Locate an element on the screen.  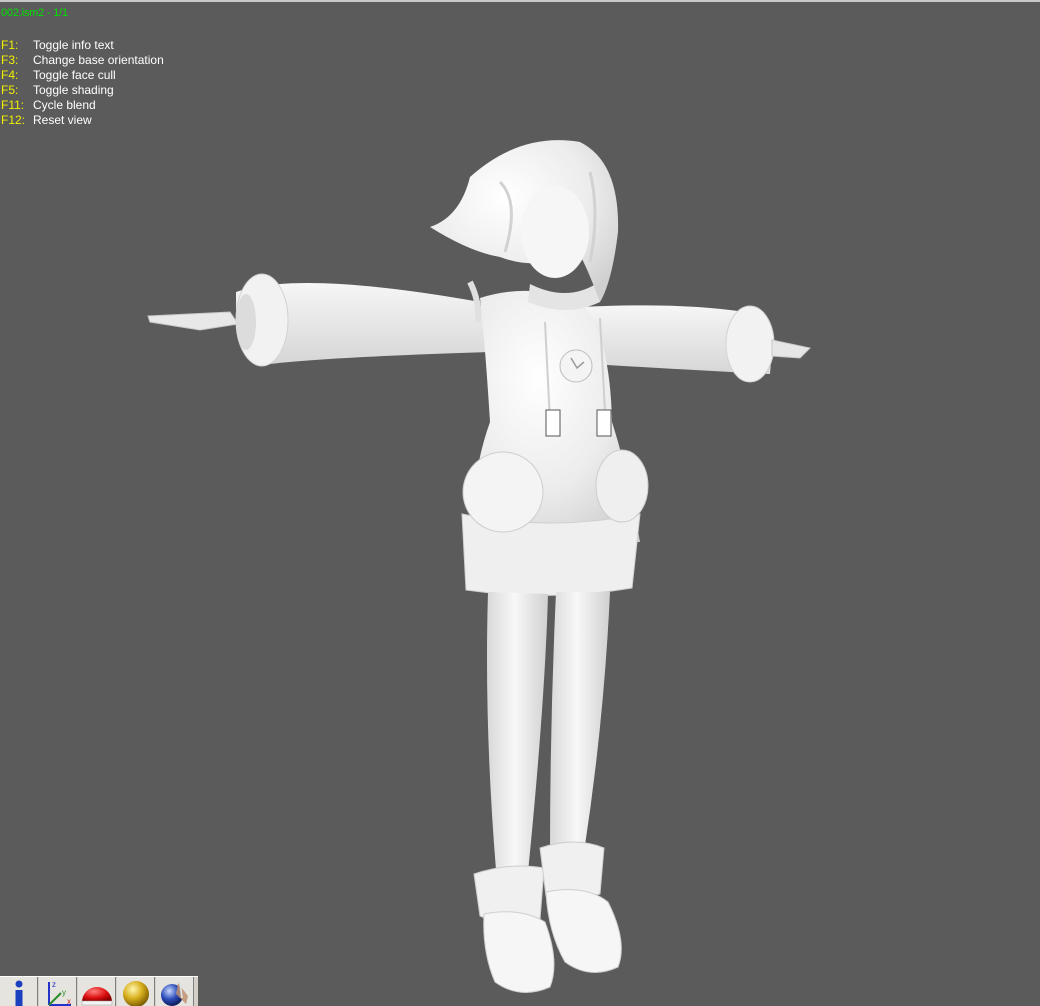
left-cuff-opening is located at coordinates (246, 322).